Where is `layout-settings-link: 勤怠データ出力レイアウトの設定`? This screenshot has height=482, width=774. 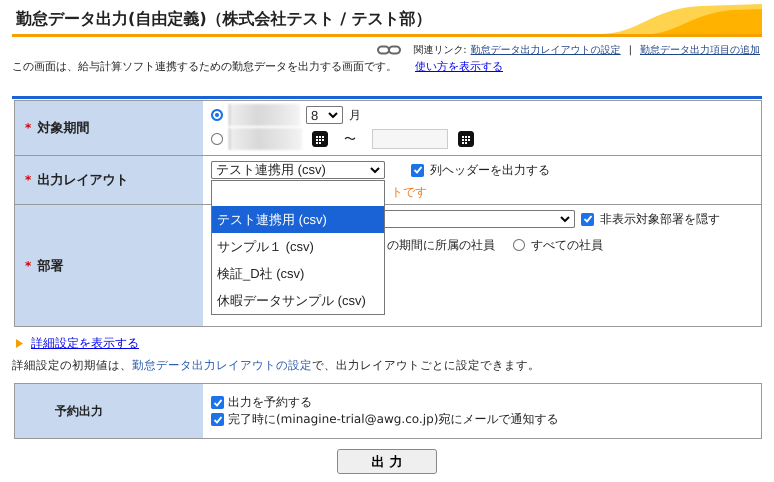
layout-settings-link: 勤怠データ出力レイアウトの設定 is located at coordinates (222, 365).